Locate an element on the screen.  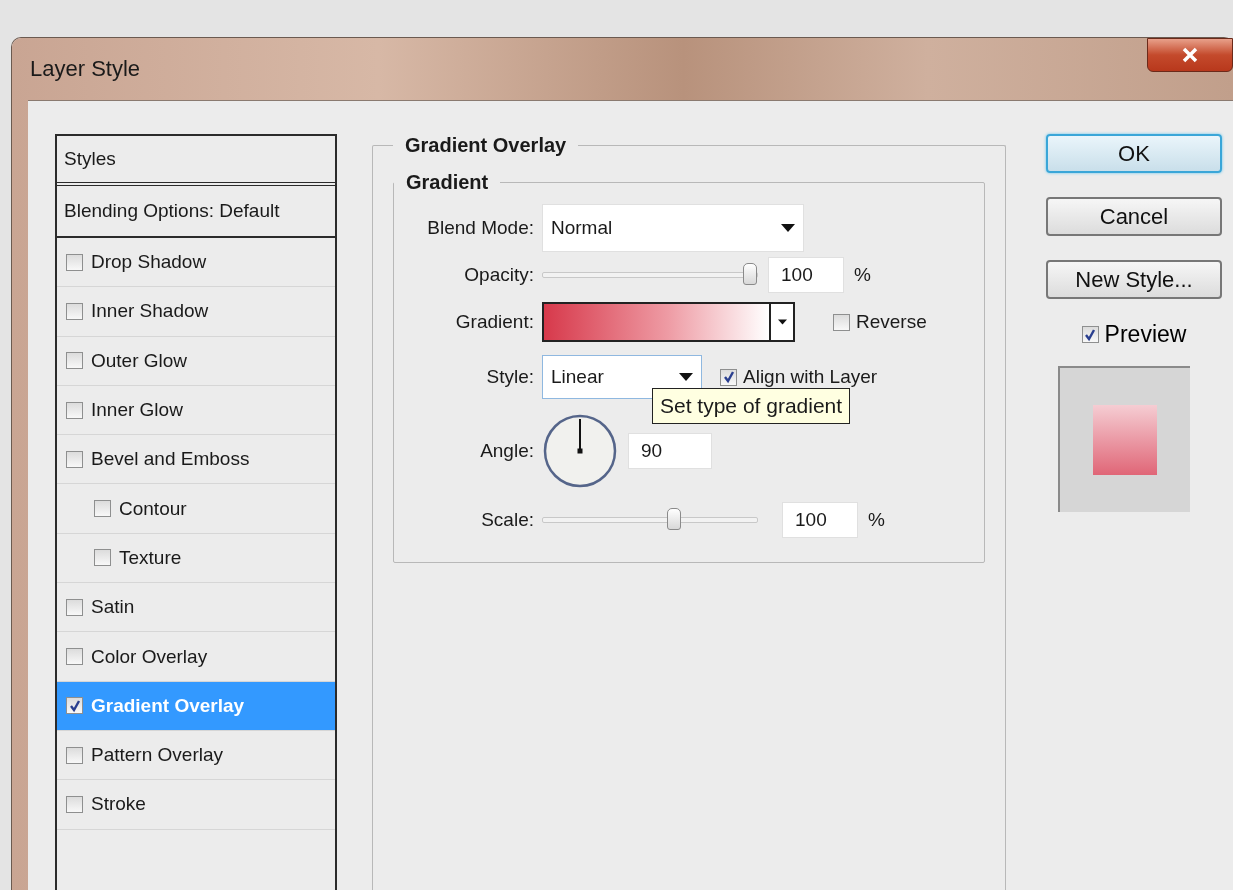
checkbox-label: Reverse is located at coordinates (891, 322).